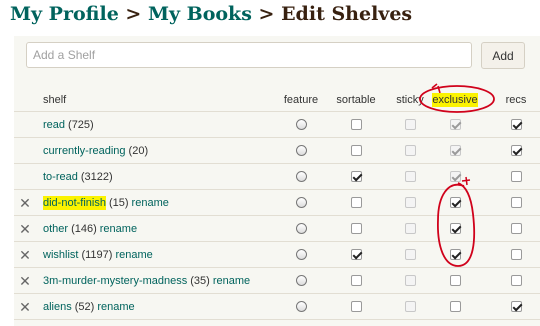  What do you see at coordinates (60, 255) in the screenshot?
I see `shelf-name-link: wishlist` at bounding box center [60, 255].